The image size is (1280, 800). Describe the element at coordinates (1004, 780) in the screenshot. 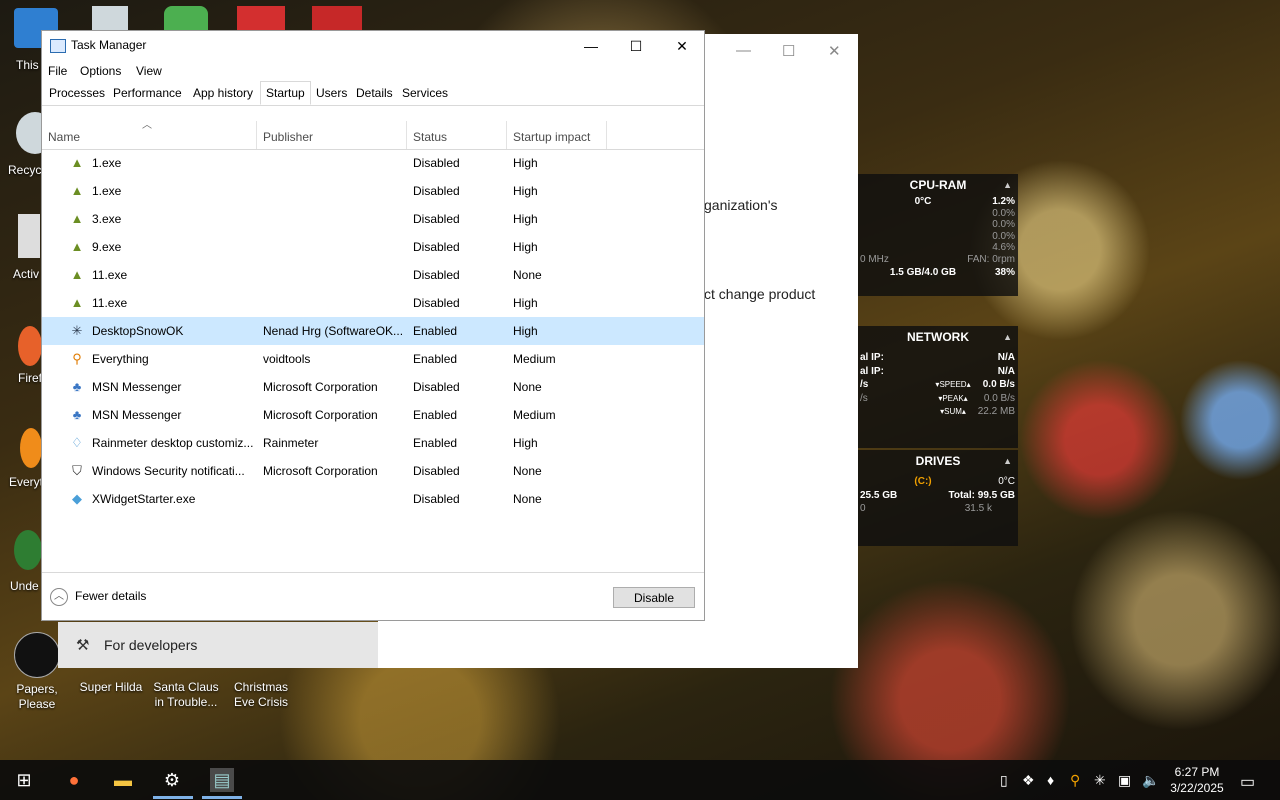

I see `tray-notepad-icon: ▯` at that location.